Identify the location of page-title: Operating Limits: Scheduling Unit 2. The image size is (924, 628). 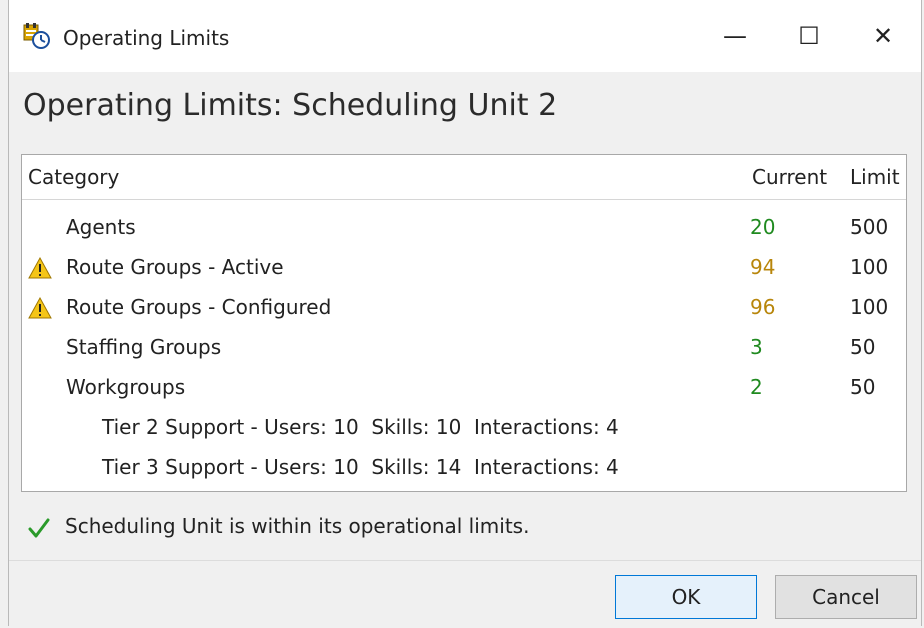
(290, 105).